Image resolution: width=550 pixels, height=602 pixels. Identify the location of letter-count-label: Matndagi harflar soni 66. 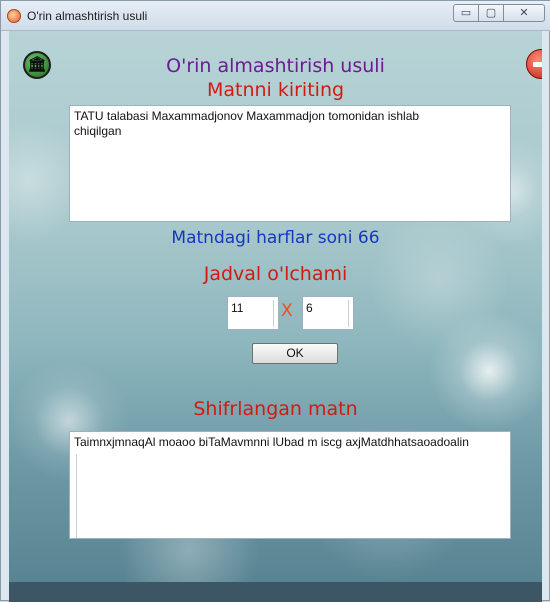
(275, 238).